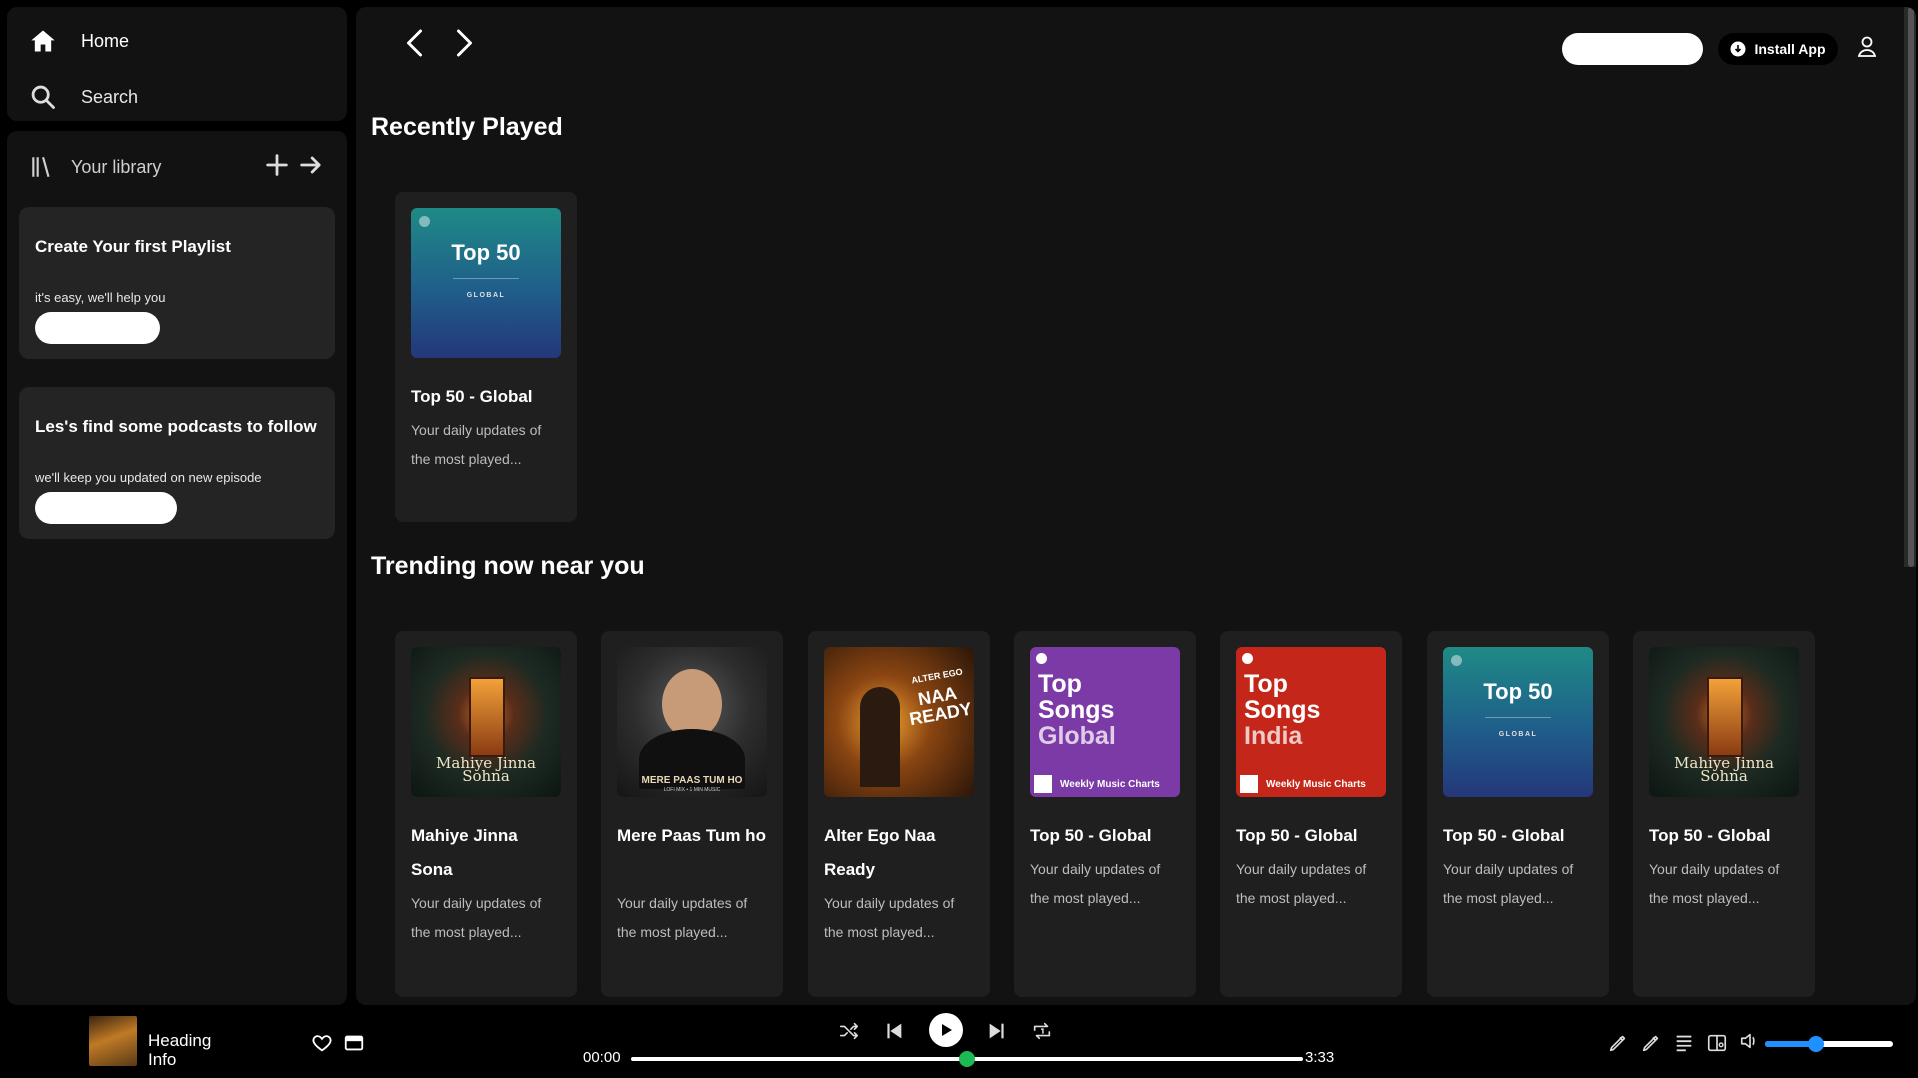  What do you see at coordinates (1738, 49) in the screenshot?
I see `download-icon` at bounding box center [1738, 49].